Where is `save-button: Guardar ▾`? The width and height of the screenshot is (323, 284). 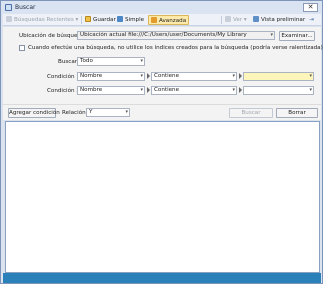
save-button: Guardar ▾ is located at coordinates (102, 20).